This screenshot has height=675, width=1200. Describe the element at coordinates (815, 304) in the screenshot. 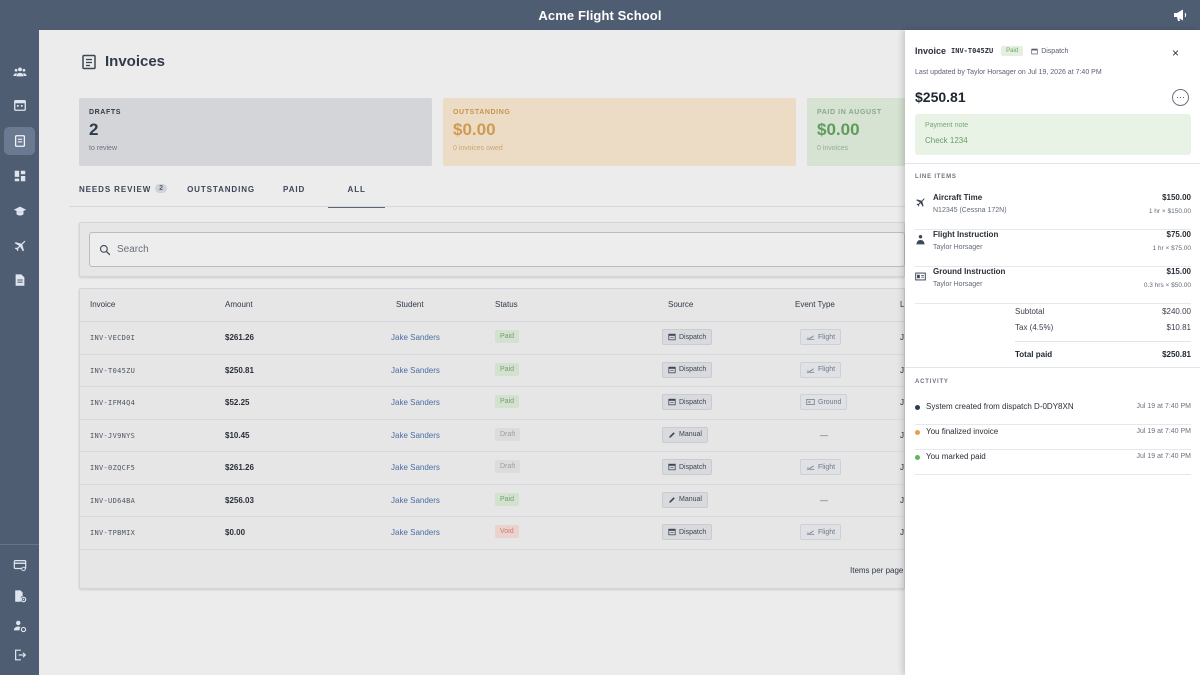

I see `col-event-type: Event Type` at that location.